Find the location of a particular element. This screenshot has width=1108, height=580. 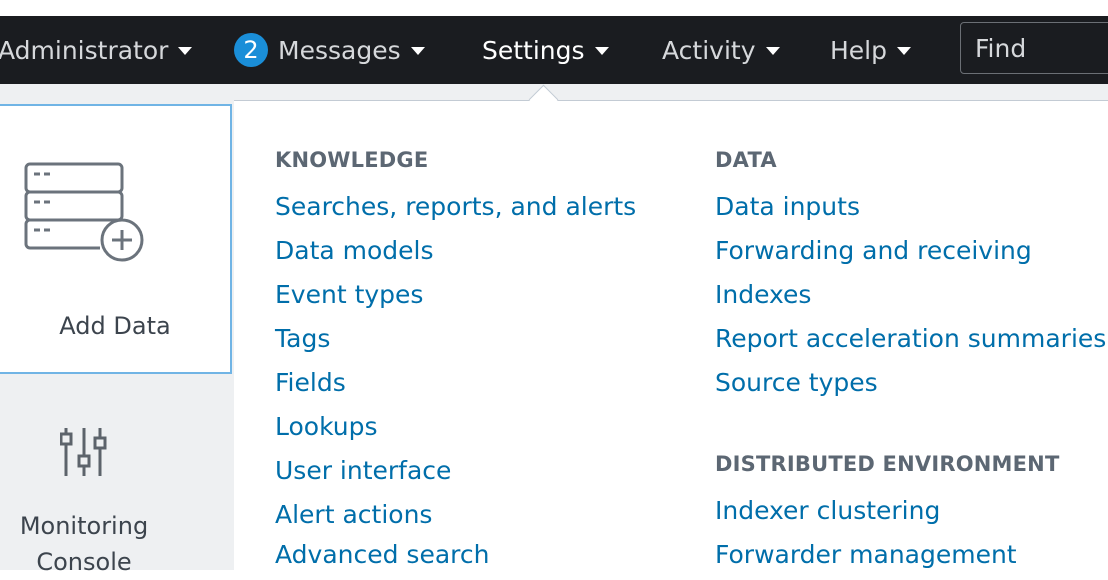

menu-link: Data models is located at coordinates (354, 250).